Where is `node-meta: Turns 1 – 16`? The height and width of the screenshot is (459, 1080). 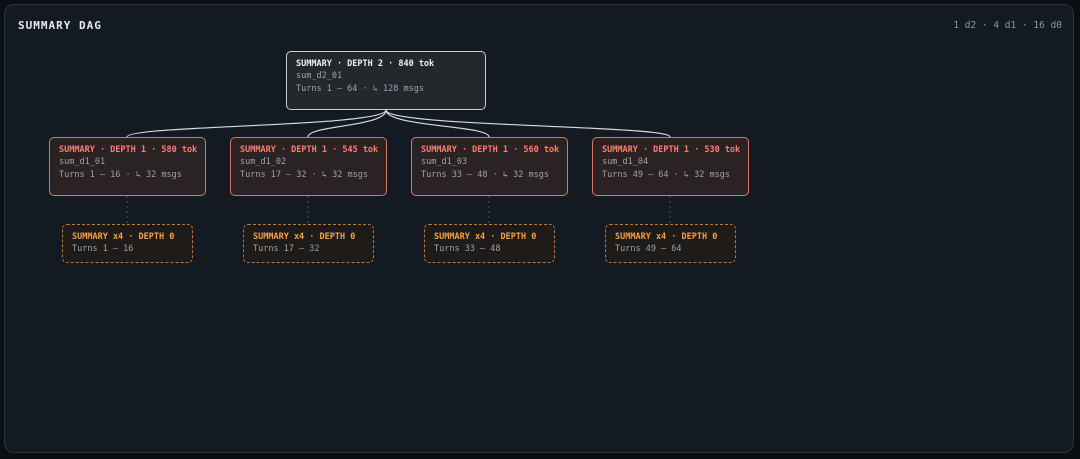
node-meta: Turns 1 – 16 is located at coordinates (103, 249).